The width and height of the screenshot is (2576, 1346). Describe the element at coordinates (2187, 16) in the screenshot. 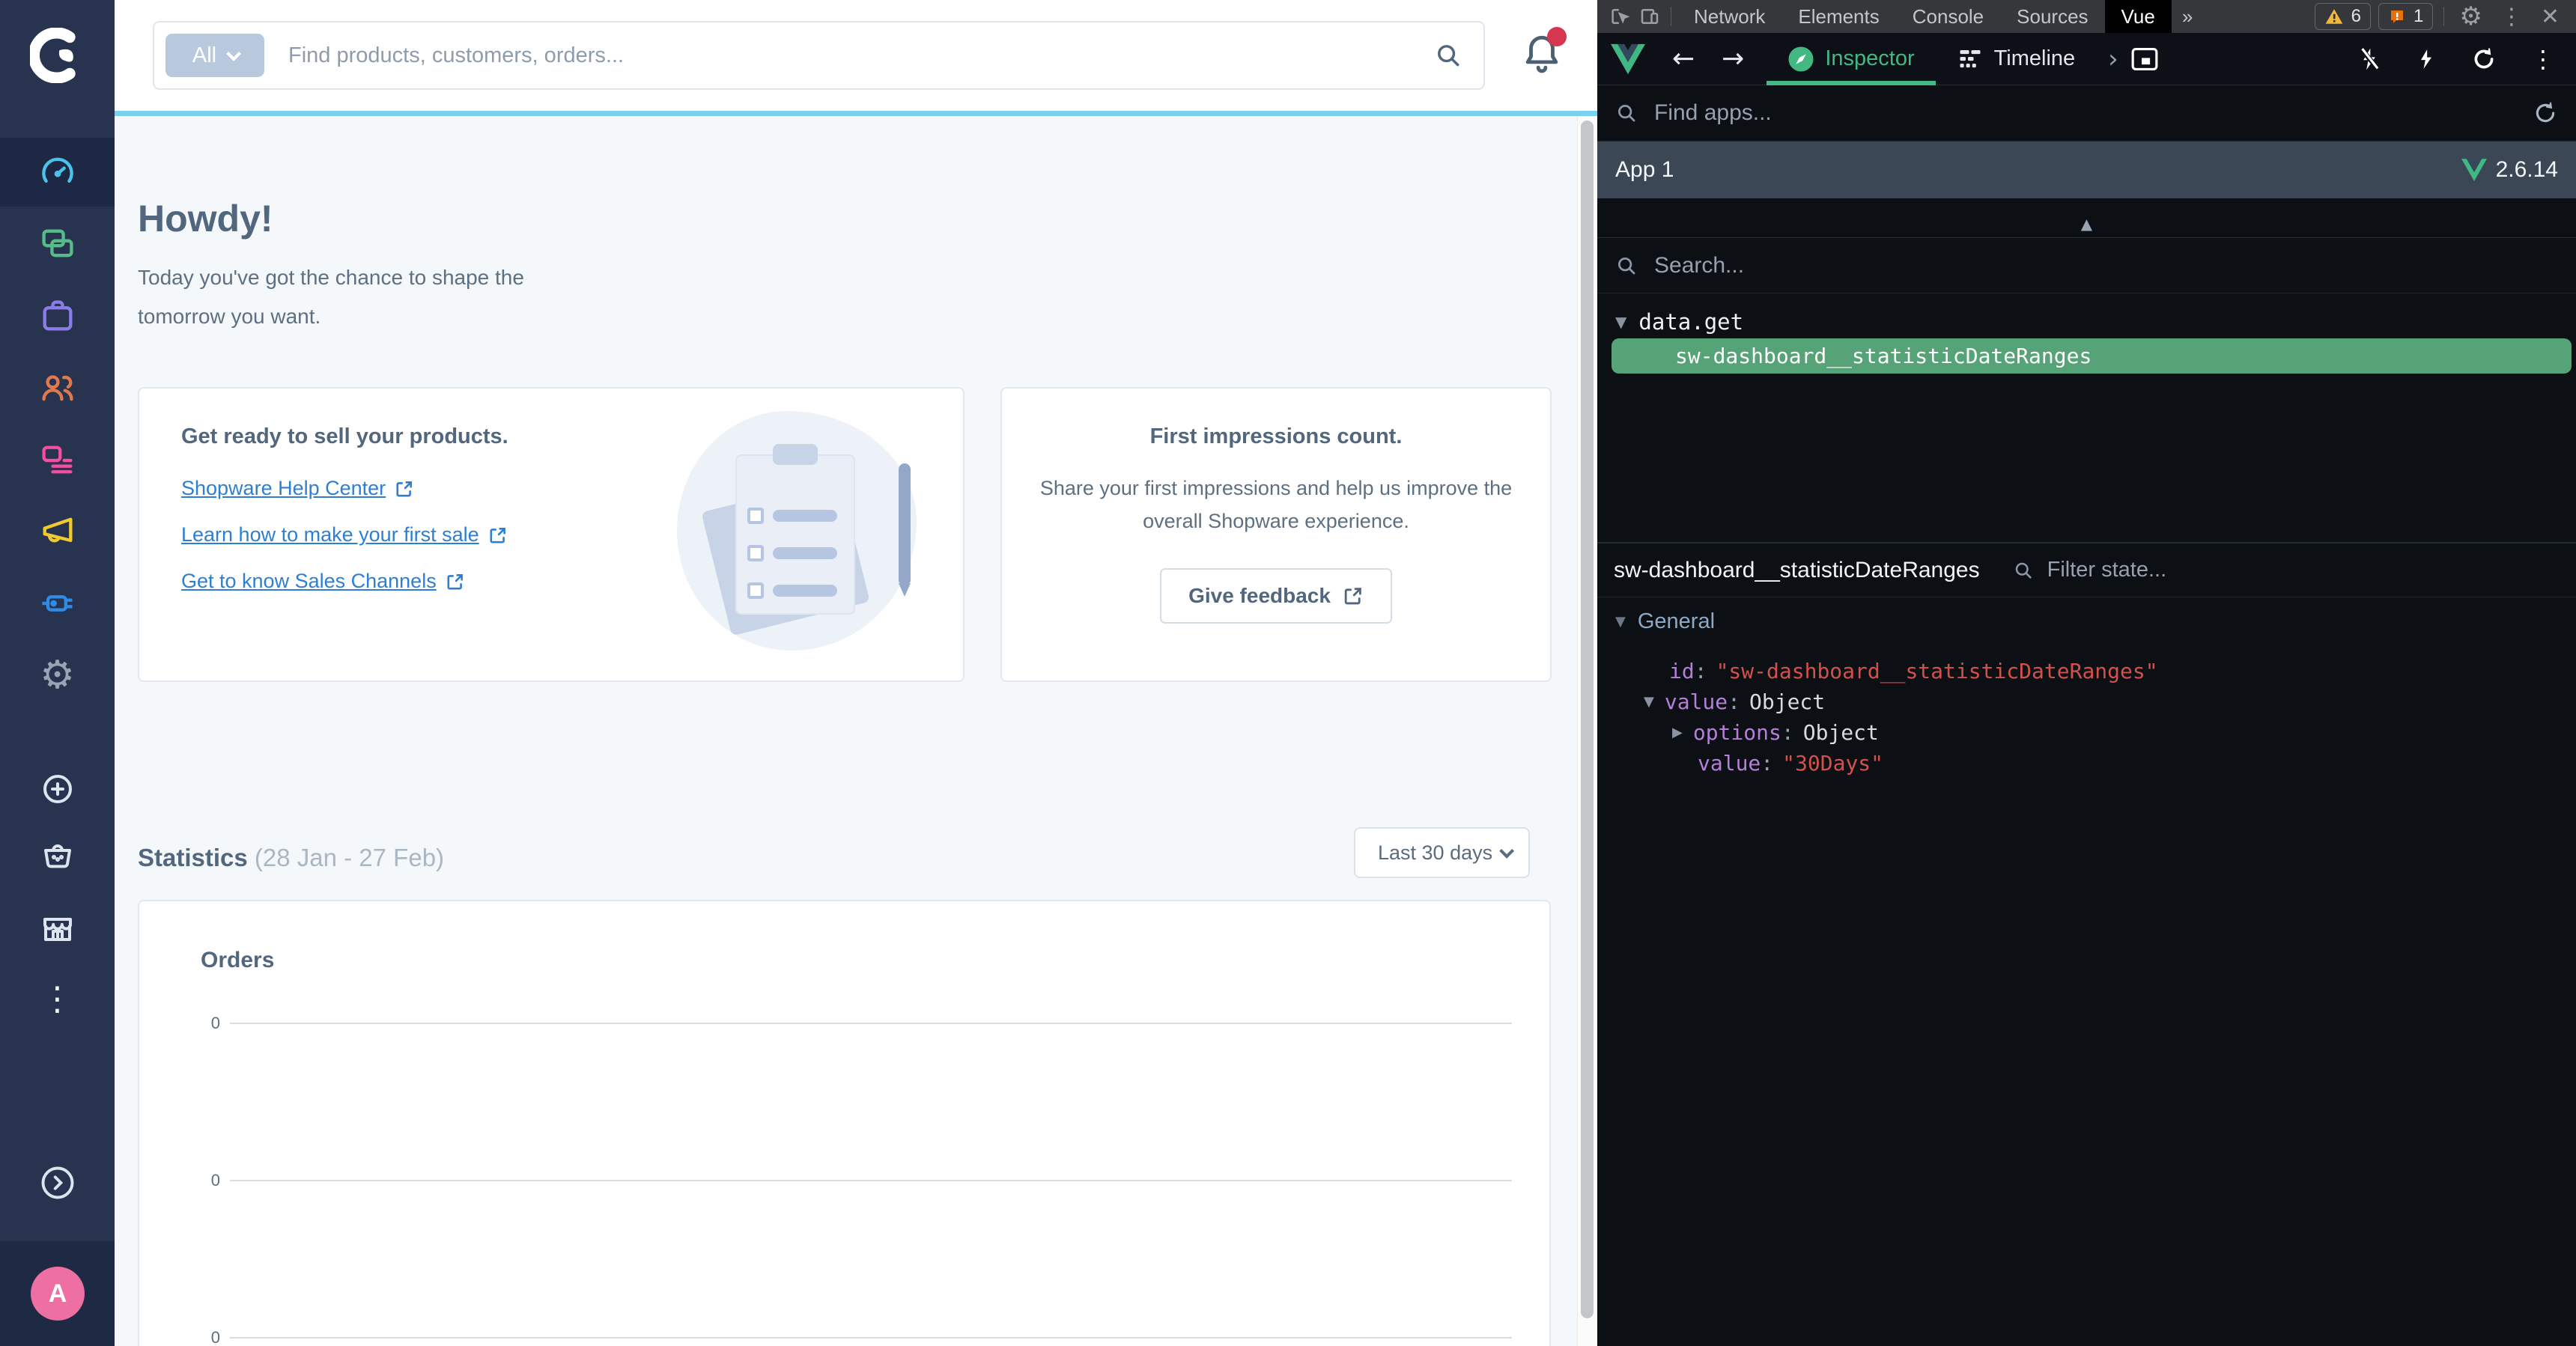

I see `more-tabs-button: »` at that location.